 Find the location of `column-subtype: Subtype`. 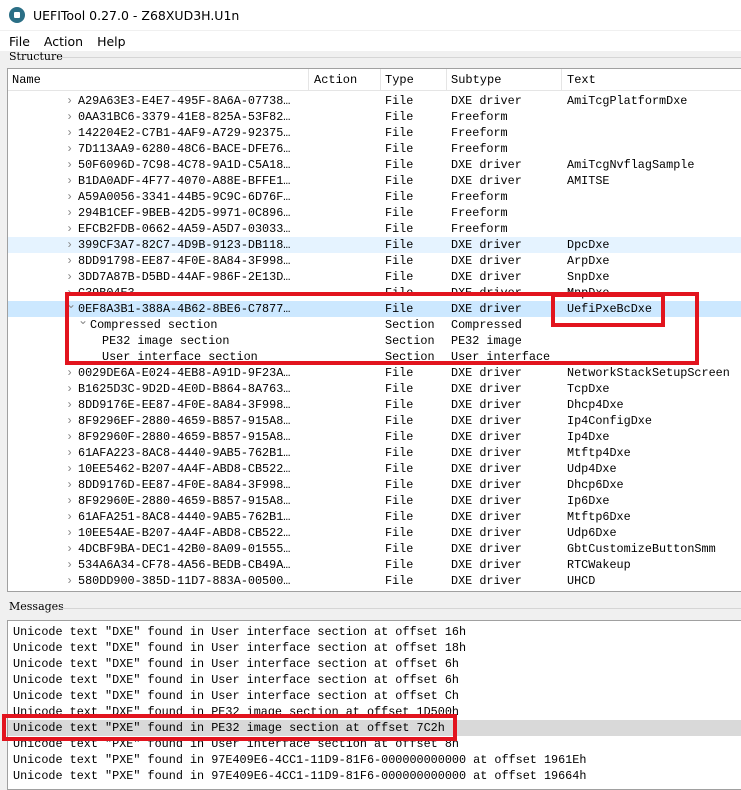

column-subtype: Subtype is located at coordinates (476, 80).